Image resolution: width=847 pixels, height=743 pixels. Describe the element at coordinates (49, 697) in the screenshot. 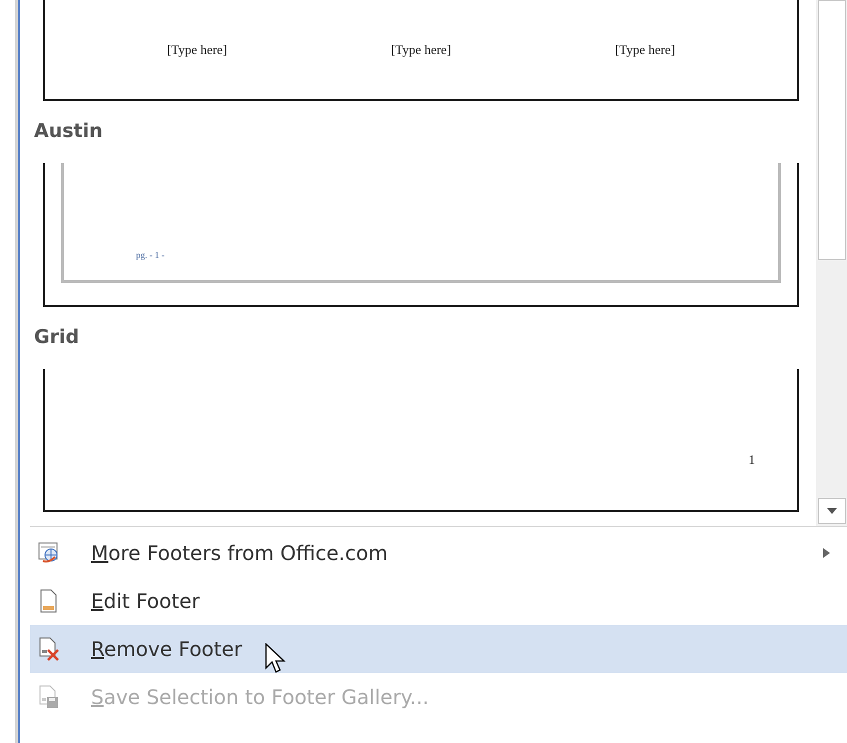

I see `save-page-icon` at that location.